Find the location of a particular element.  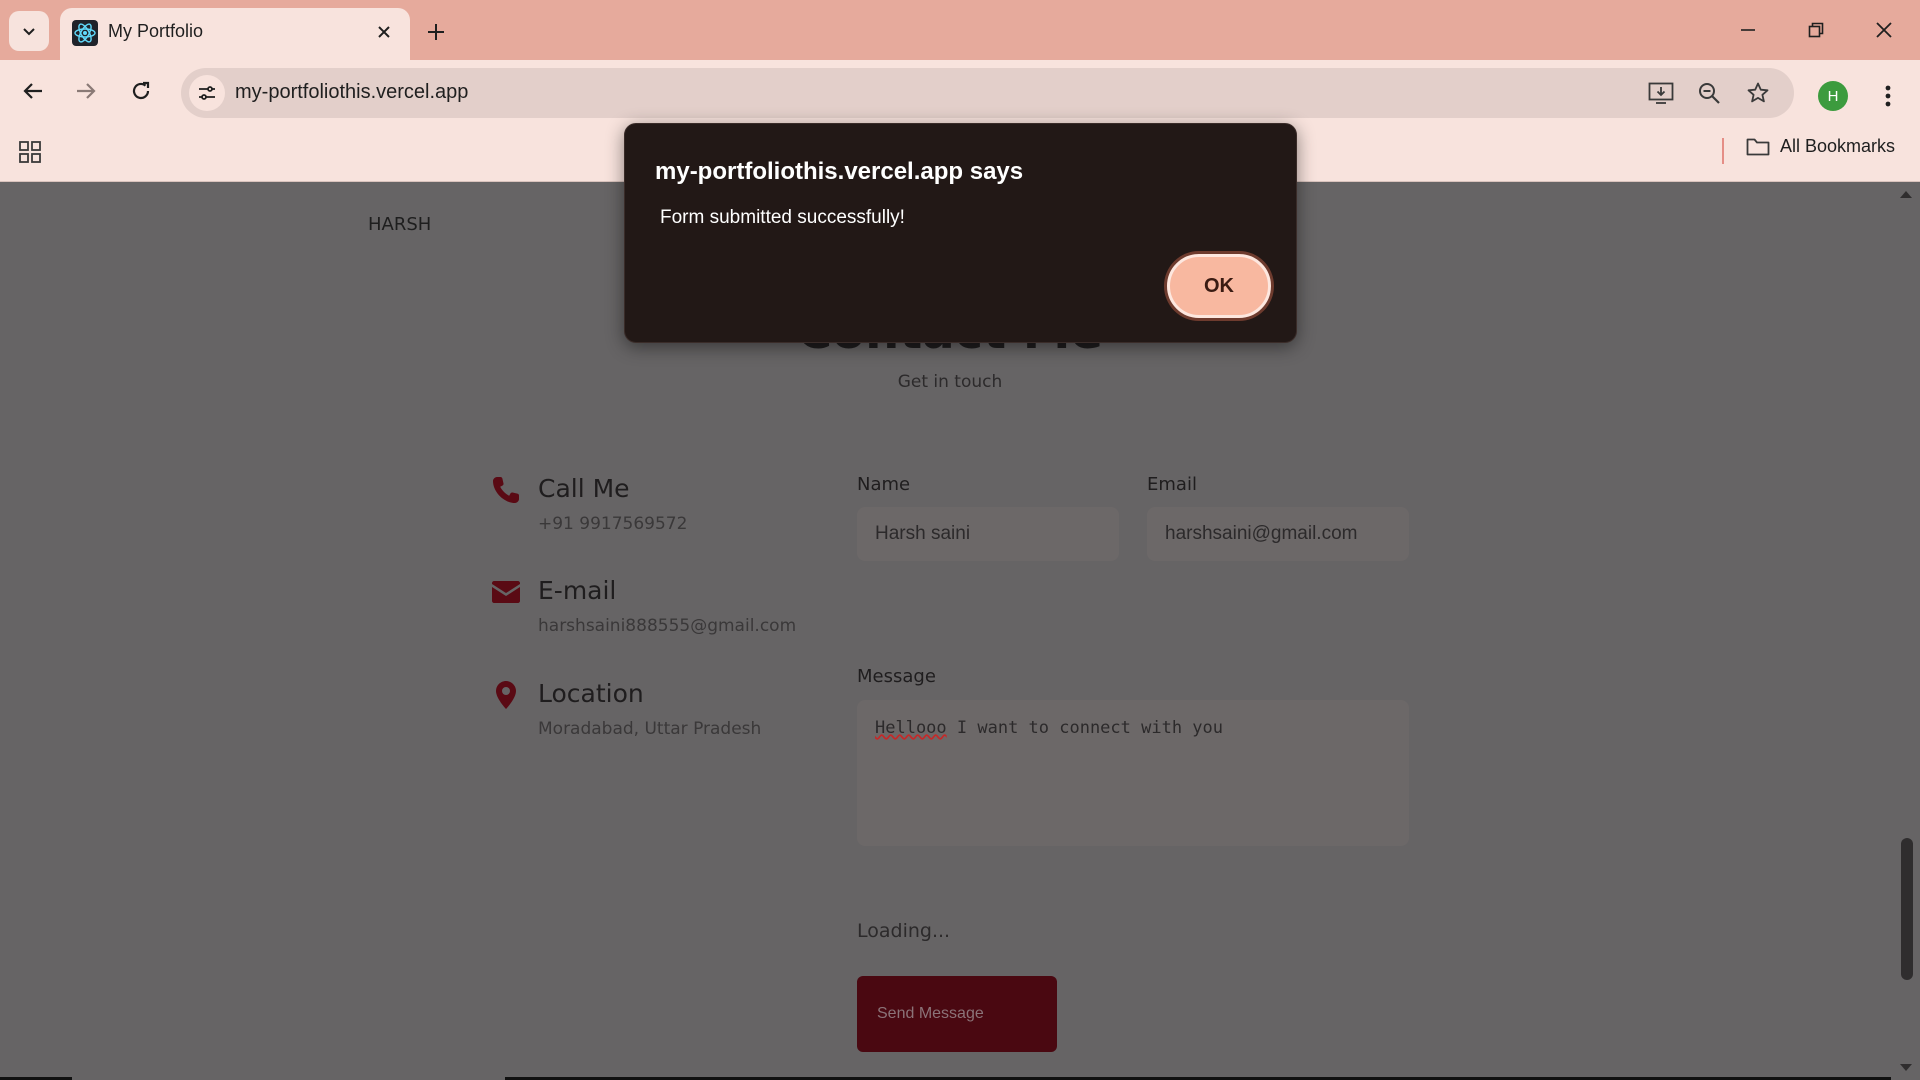

contact-label: Location is located at coordinates (591, 693).